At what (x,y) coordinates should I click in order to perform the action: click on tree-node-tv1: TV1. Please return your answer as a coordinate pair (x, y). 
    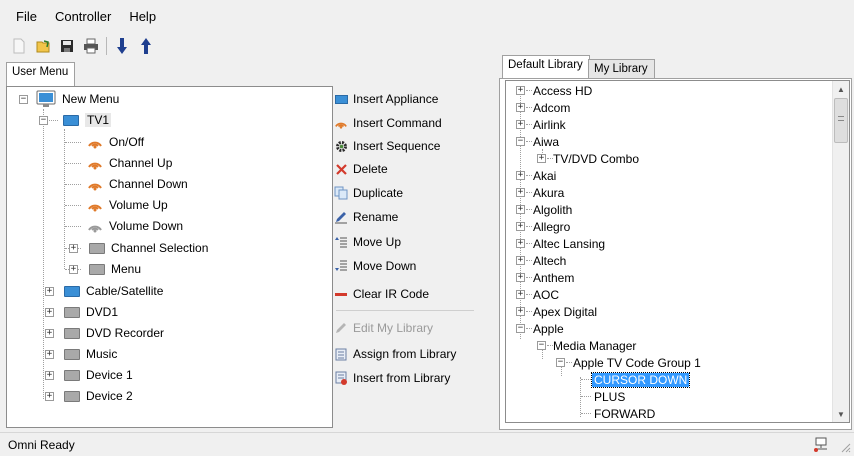
    Looking at the image, I should click on (87, 120).